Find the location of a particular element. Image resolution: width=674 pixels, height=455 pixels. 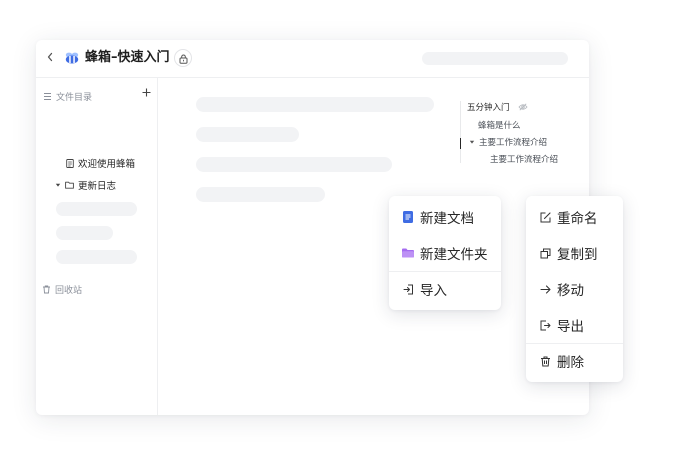

menu-item-label: 新建文档 is located at coordinates (447, 219).